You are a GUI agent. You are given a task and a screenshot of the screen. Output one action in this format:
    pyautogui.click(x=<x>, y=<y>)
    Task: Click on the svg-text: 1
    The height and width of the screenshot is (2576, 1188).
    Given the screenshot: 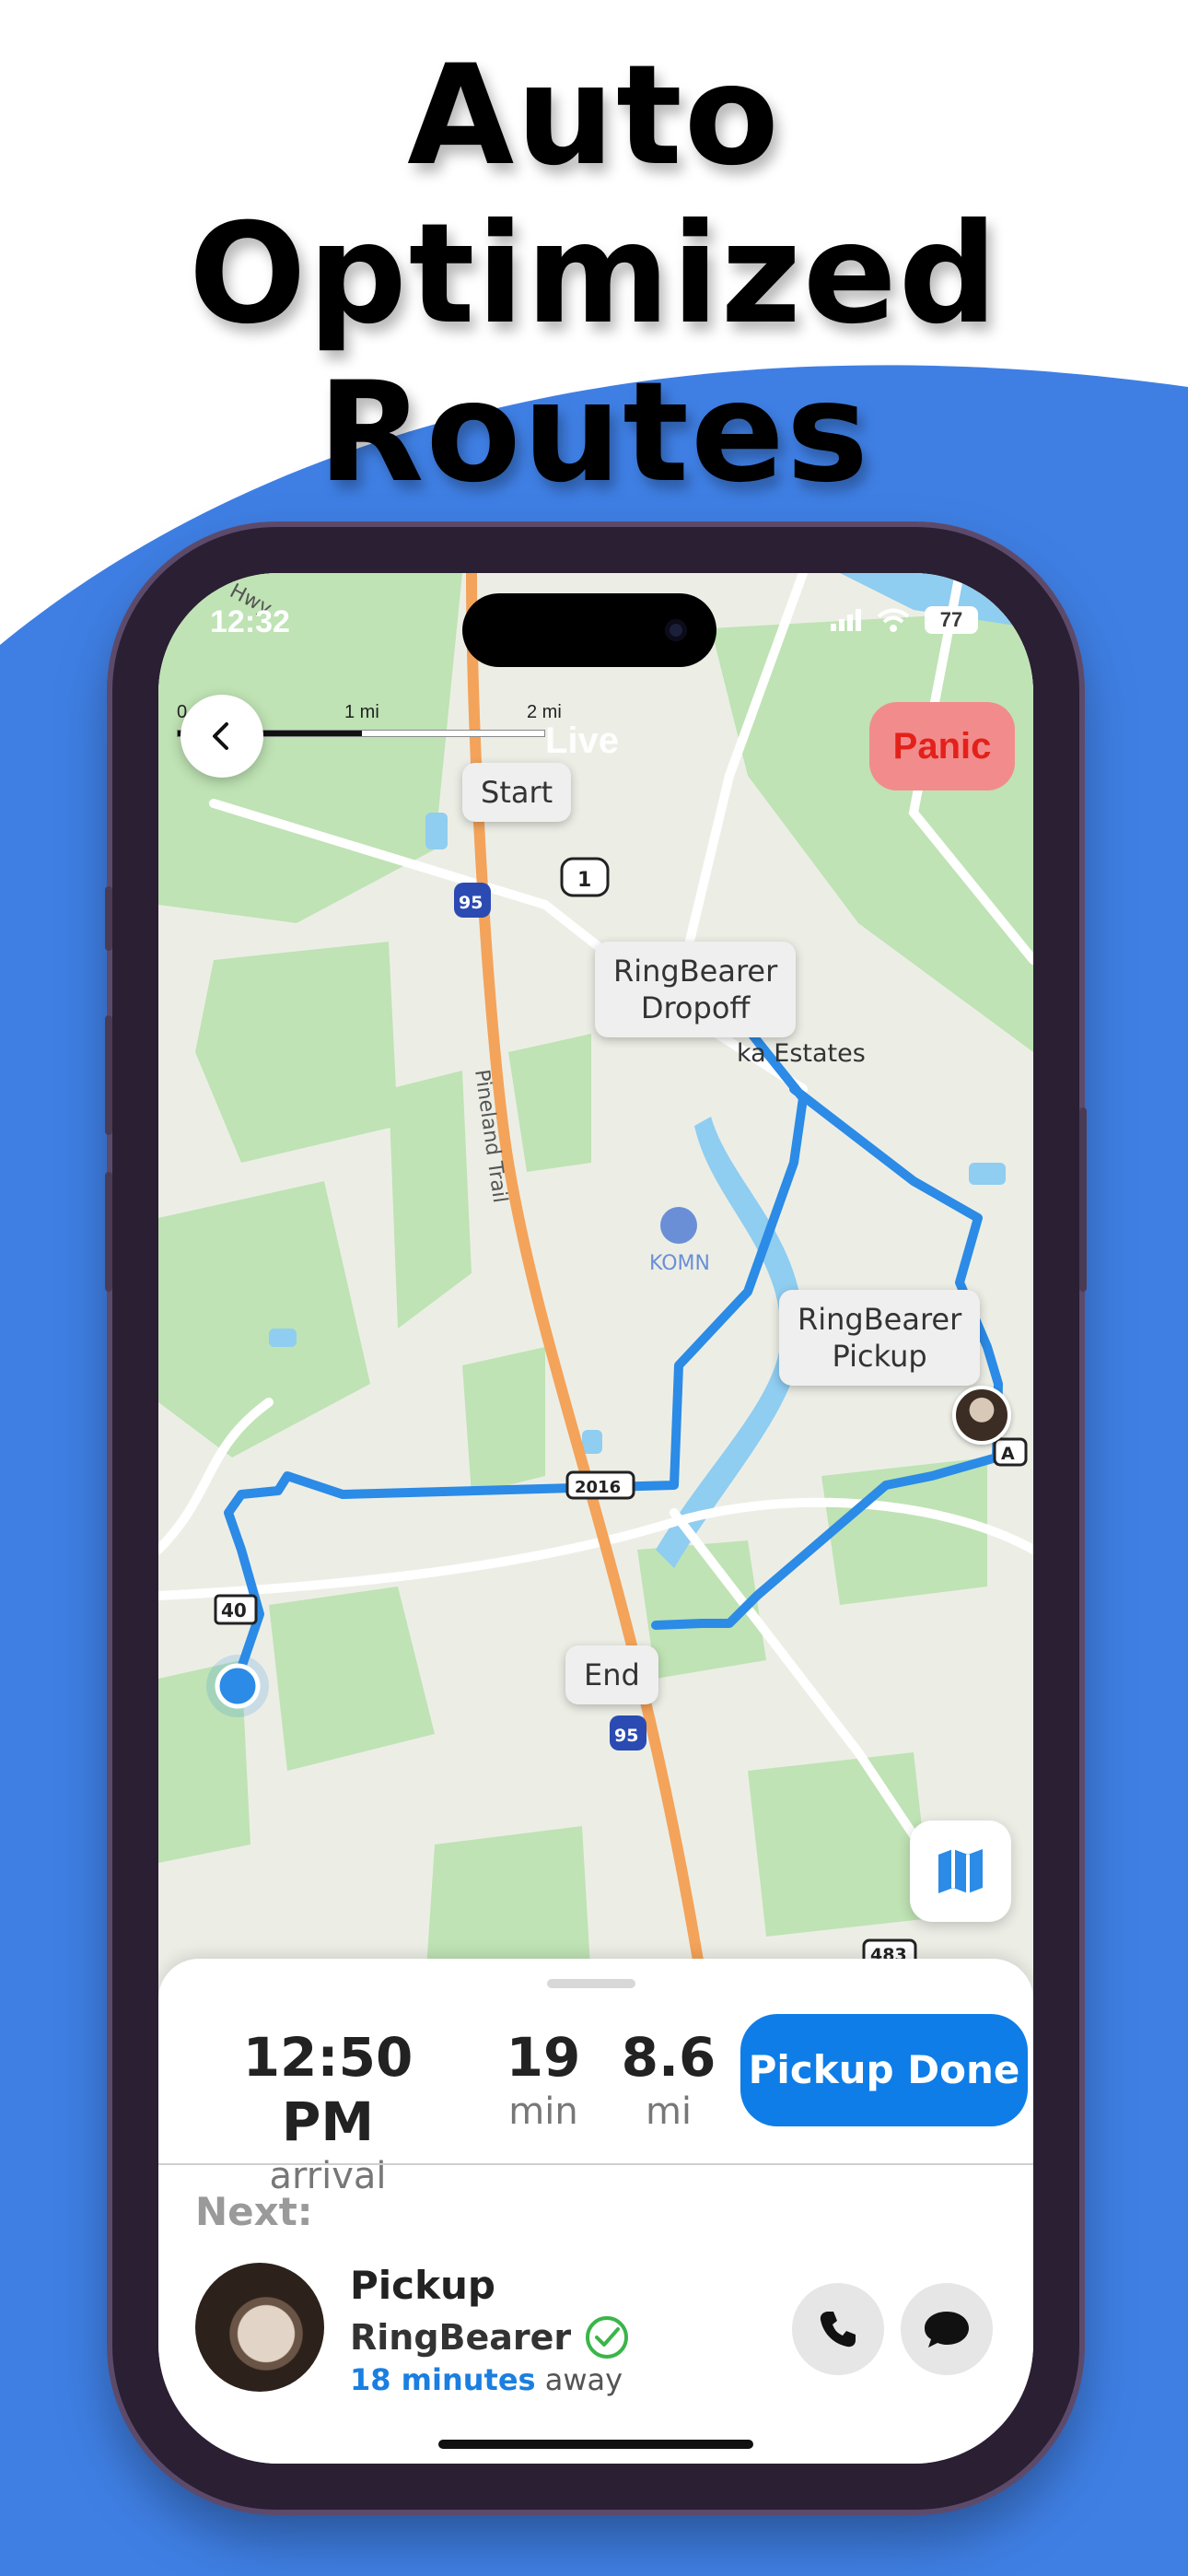 What is the action you would take?
    pyautogui.click(x=584, y=880)
    